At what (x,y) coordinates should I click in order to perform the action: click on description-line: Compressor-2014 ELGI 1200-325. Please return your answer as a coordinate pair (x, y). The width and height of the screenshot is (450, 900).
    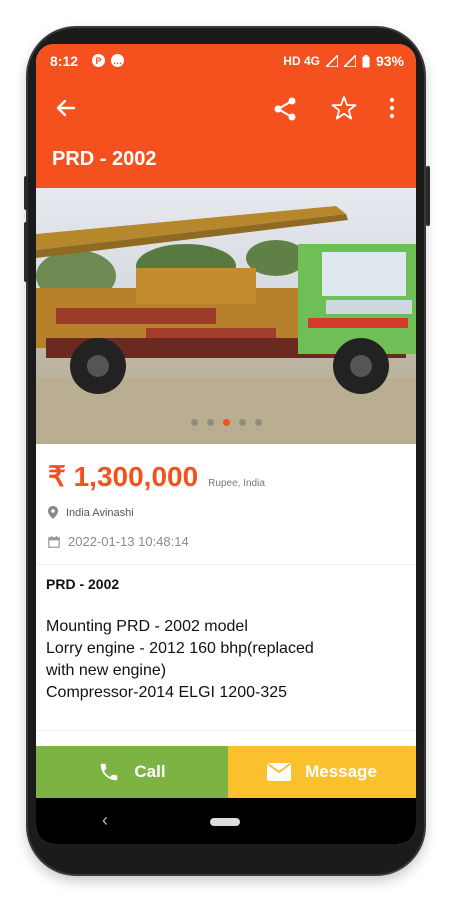
    Looking at the image, I should click on (167, 692).